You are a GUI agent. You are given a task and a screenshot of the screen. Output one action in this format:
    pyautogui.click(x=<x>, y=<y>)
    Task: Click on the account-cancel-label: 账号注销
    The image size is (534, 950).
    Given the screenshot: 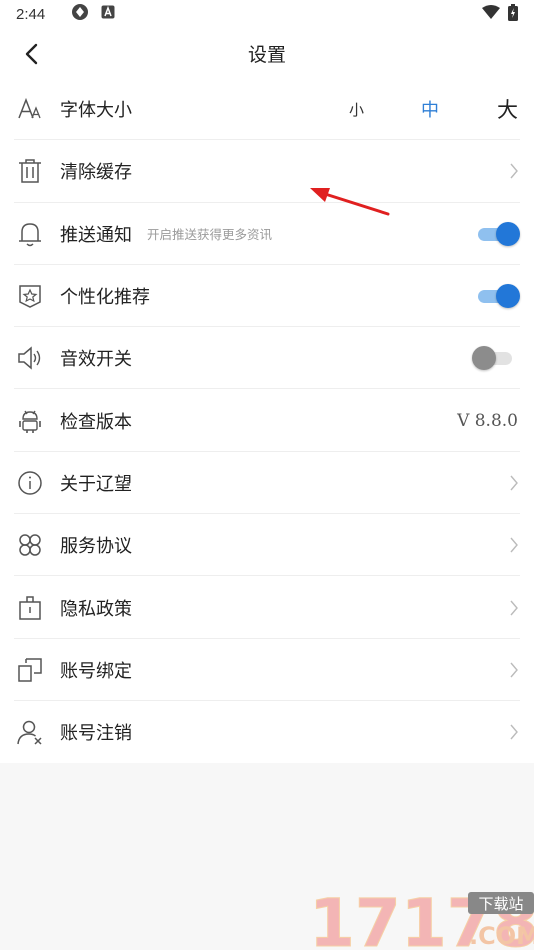 What is the action you would take?
    pyautogui.click(x=96, y=734)
    